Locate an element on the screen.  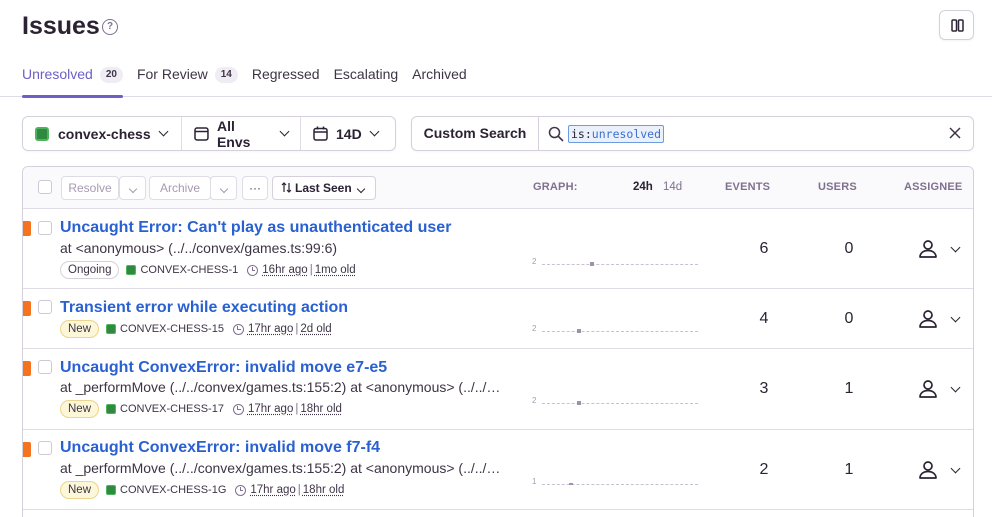
tab-count: 14 is located at coordinates (226, 75).